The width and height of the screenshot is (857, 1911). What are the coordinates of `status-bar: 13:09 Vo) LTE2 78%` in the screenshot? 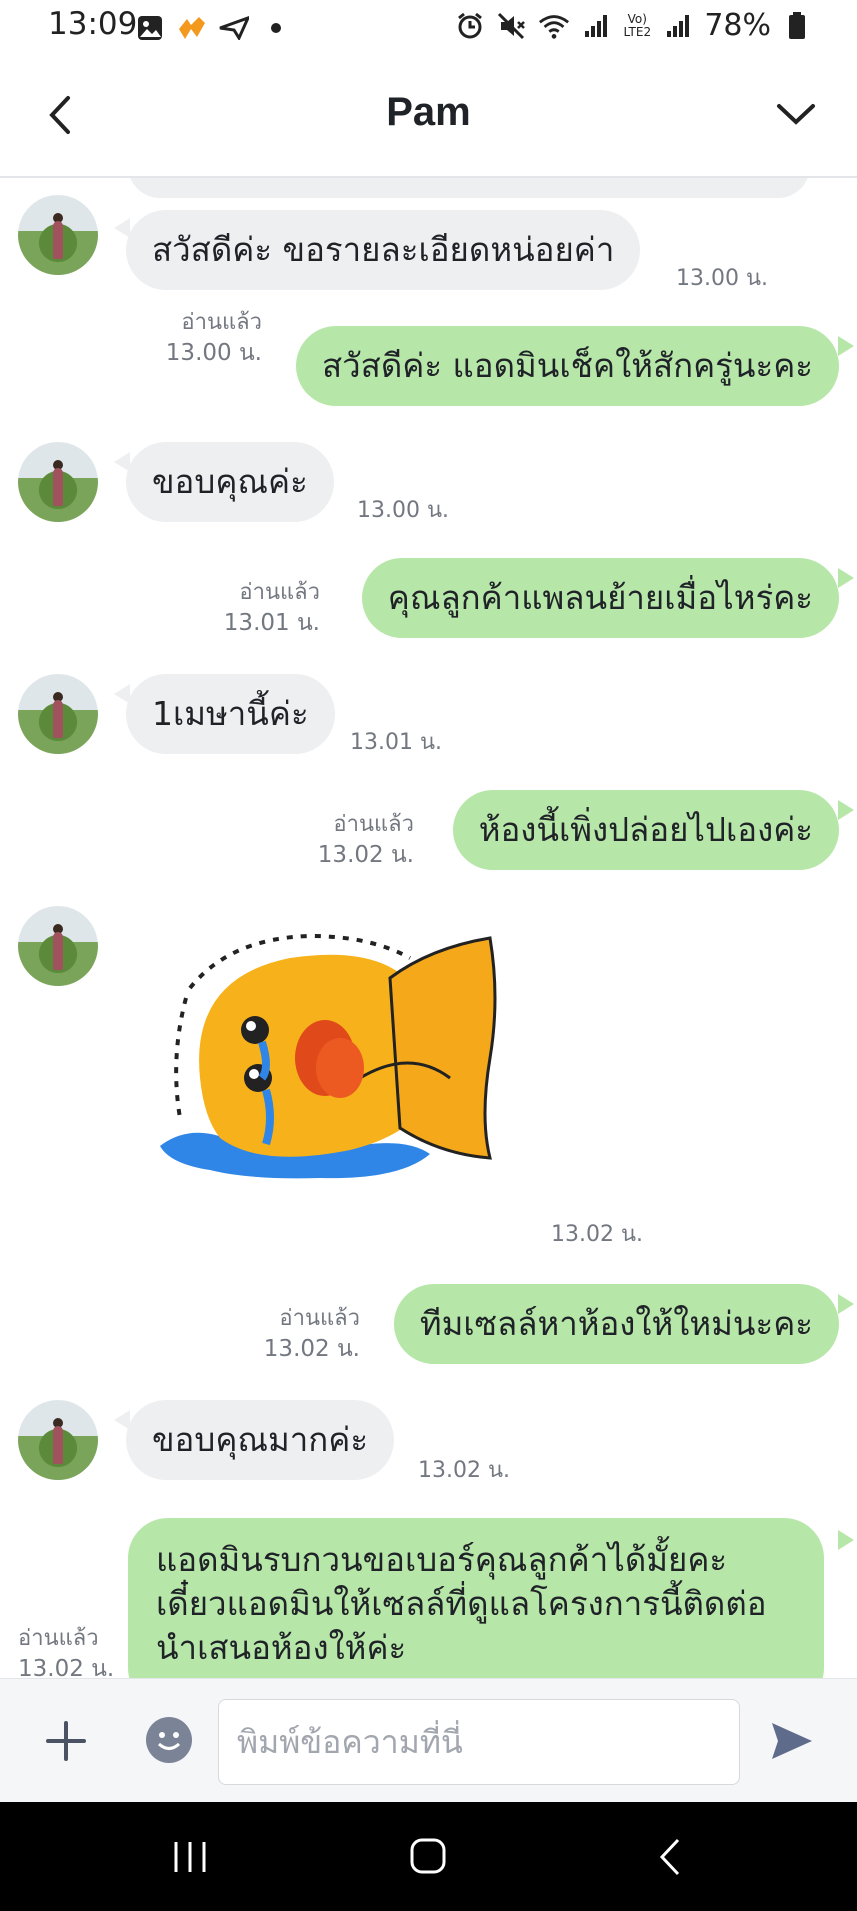 It's located at (428, 27).